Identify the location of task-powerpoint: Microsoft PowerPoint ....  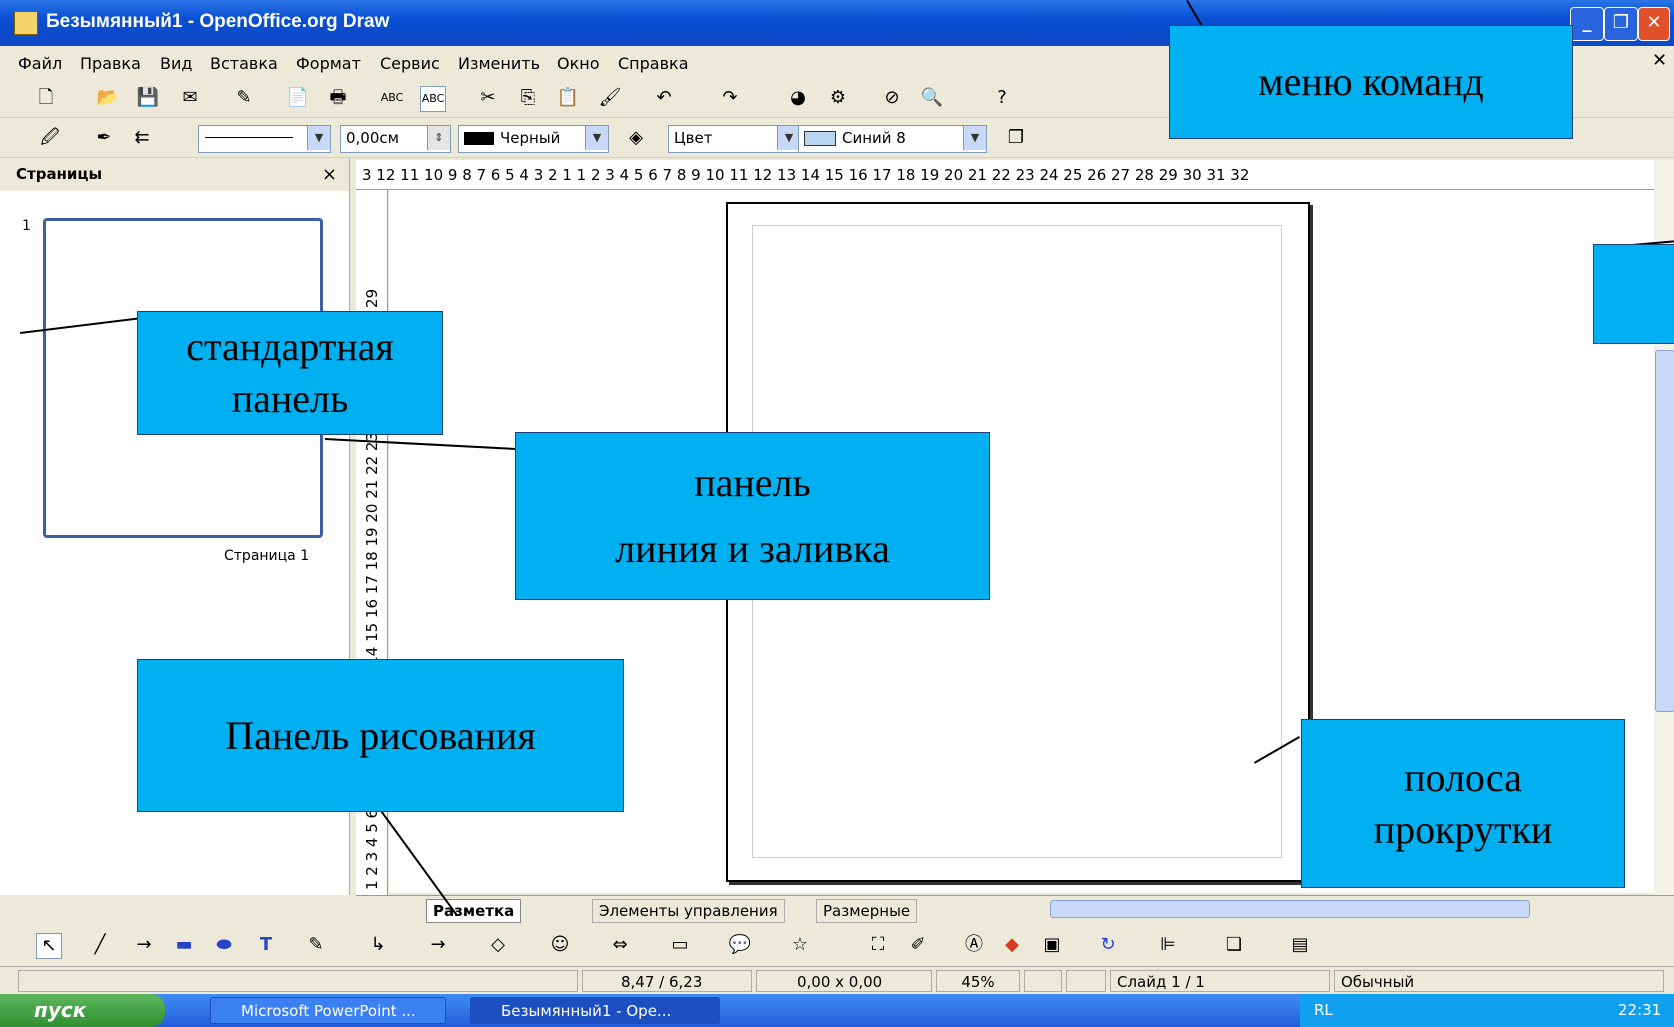
(328, 1010).